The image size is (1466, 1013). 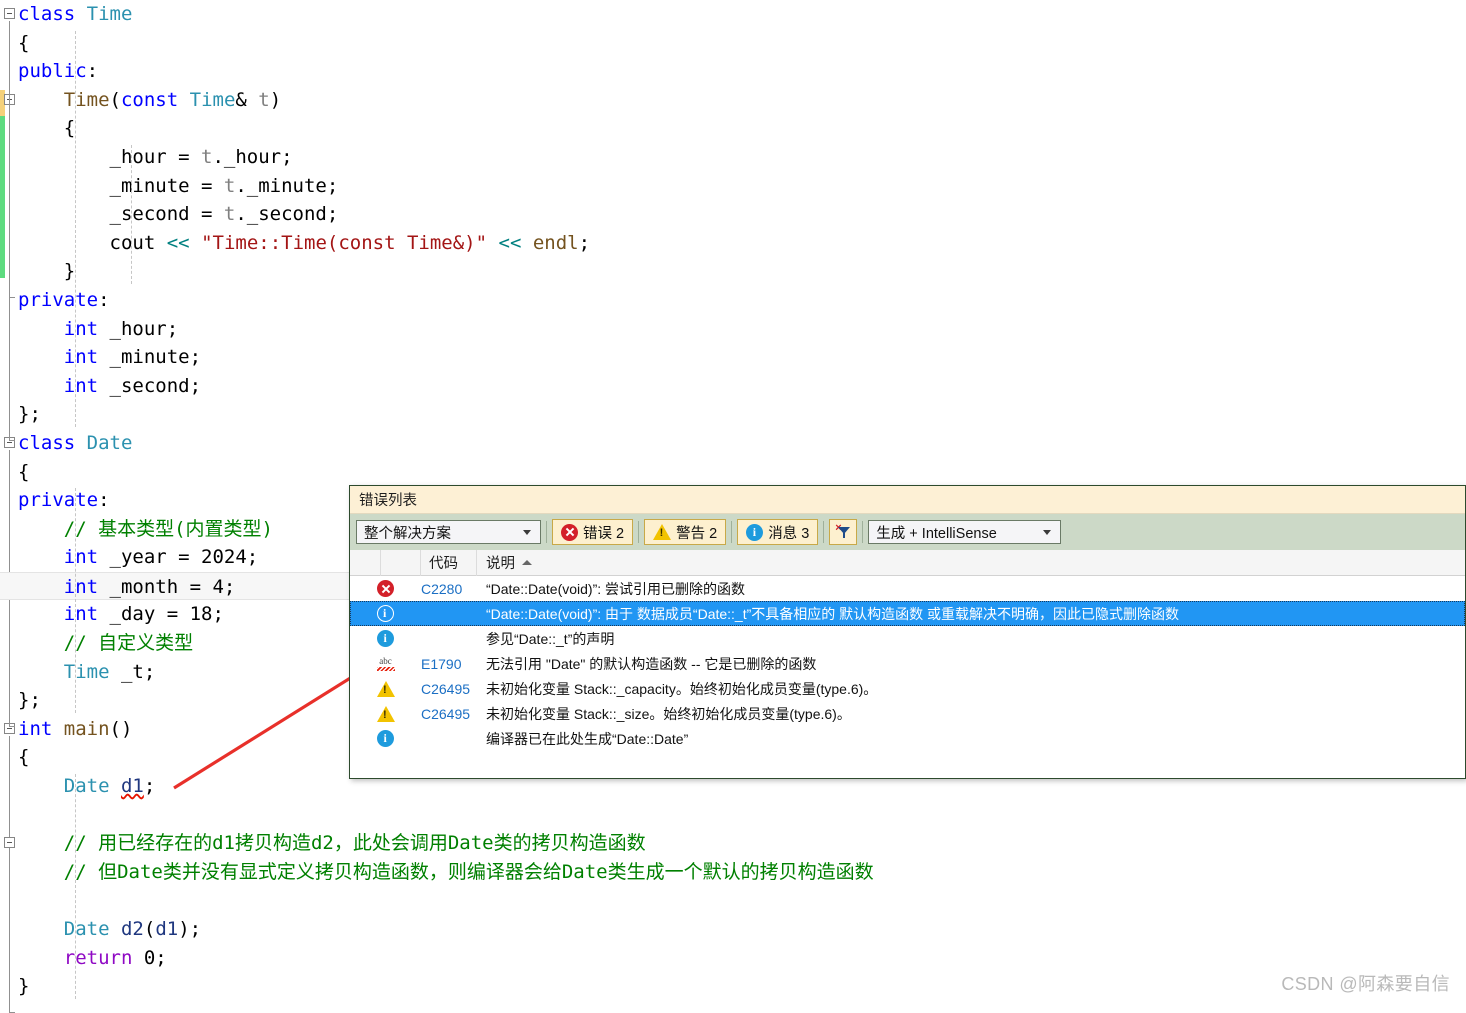 I want to click on code-line: public:, so click(x=733, y=71).